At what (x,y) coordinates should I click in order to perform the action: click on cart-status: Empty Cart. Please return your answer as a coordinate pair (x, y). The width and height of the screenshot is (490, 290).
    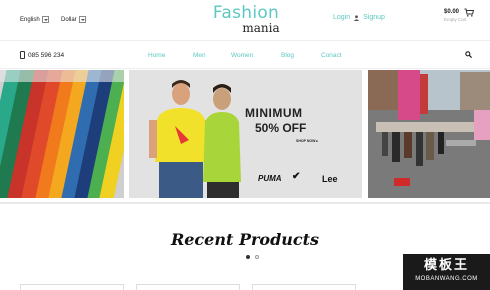
    Looking at the image, I should click on (455, 19).